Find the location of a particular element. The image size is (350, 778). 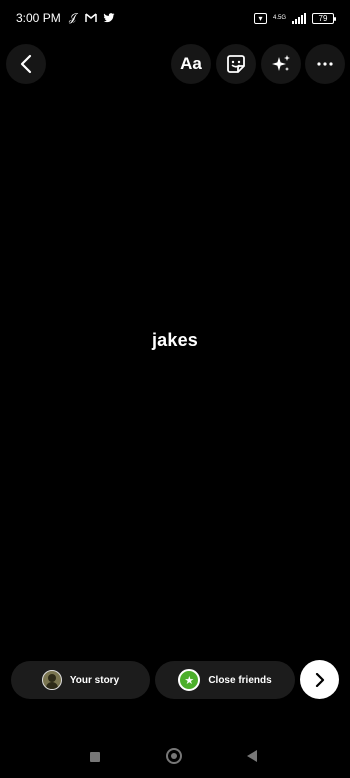

your-story-label: Your story is located at coordinates (94, 680).